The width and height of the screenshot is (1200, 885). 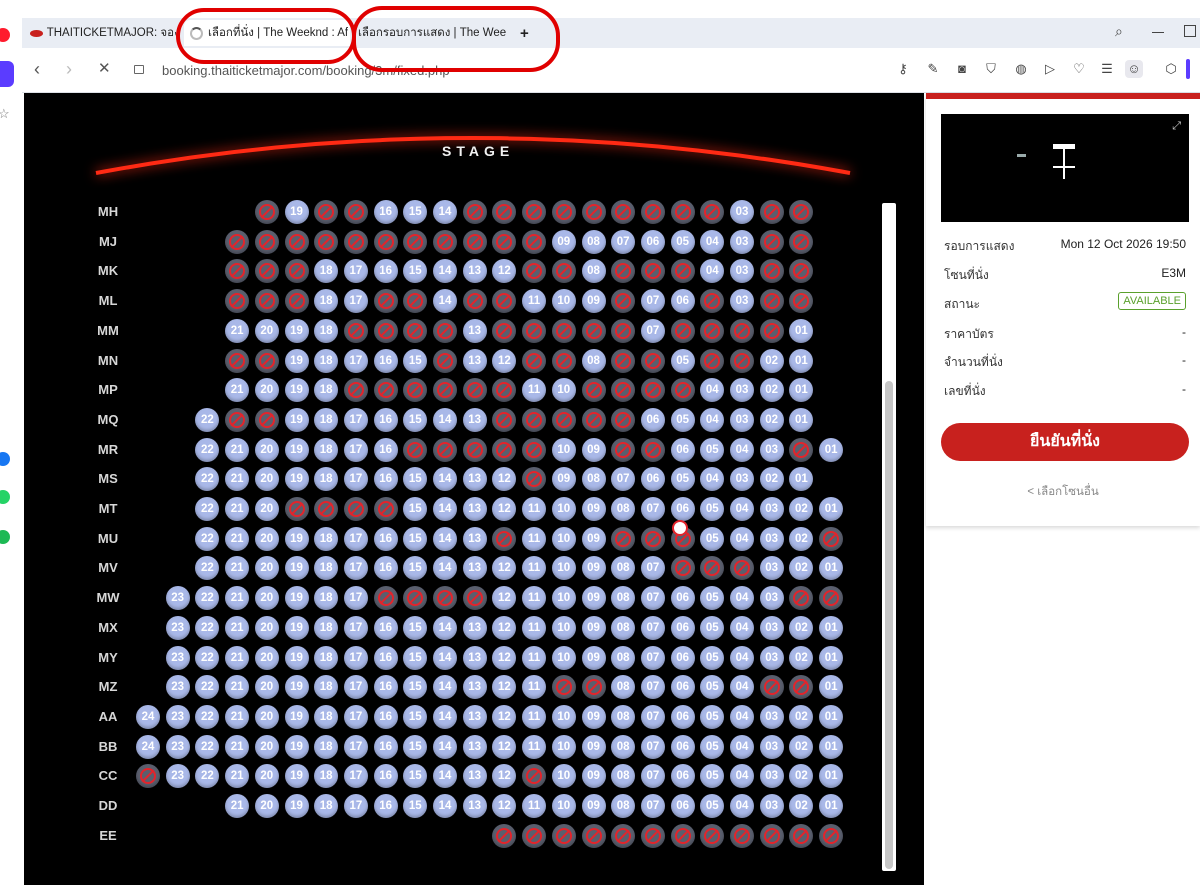 I want to click on seat-available: 22, so click(x=207, y=538).